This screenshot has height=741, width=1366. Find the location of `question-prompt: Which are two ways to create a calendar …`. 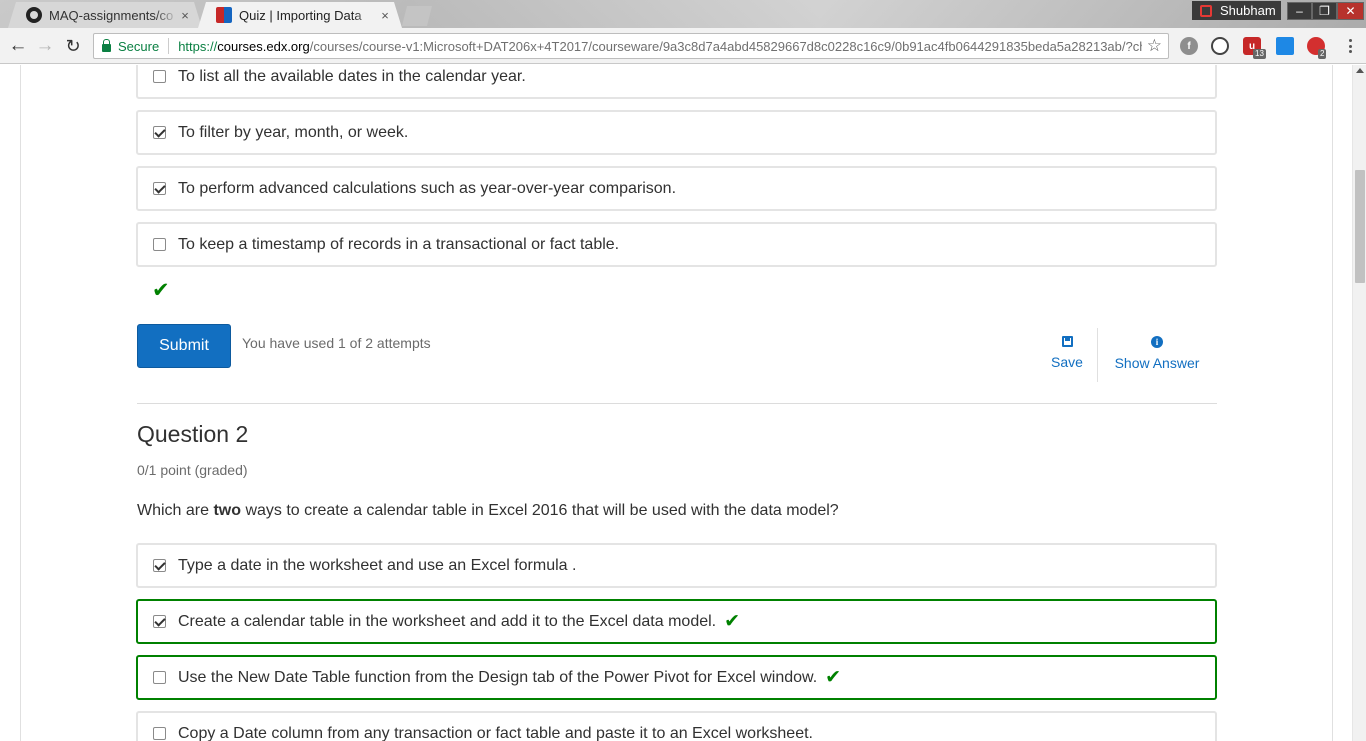

question-prompt: Which are two ways to create a calendar … is located at coordinates (488, 511).